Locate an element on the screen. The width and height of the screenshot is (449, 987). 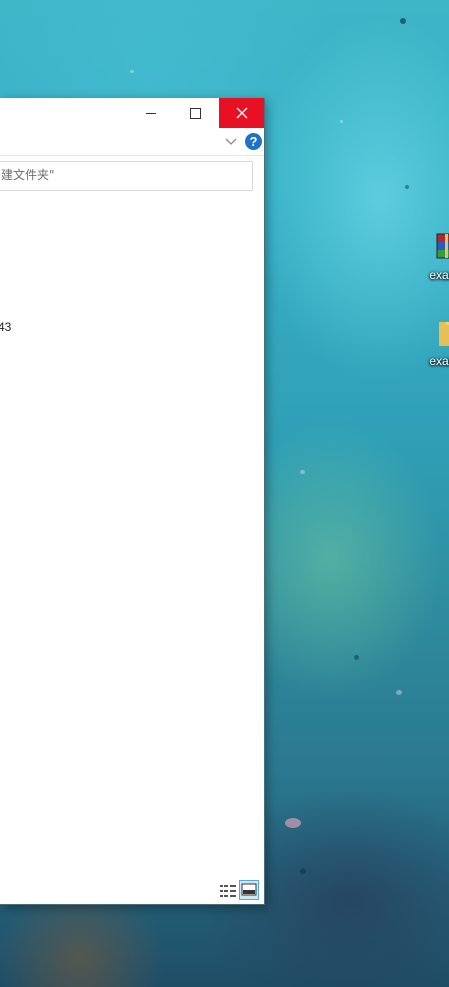
details-view-icon is located at coordinates (228, 891).